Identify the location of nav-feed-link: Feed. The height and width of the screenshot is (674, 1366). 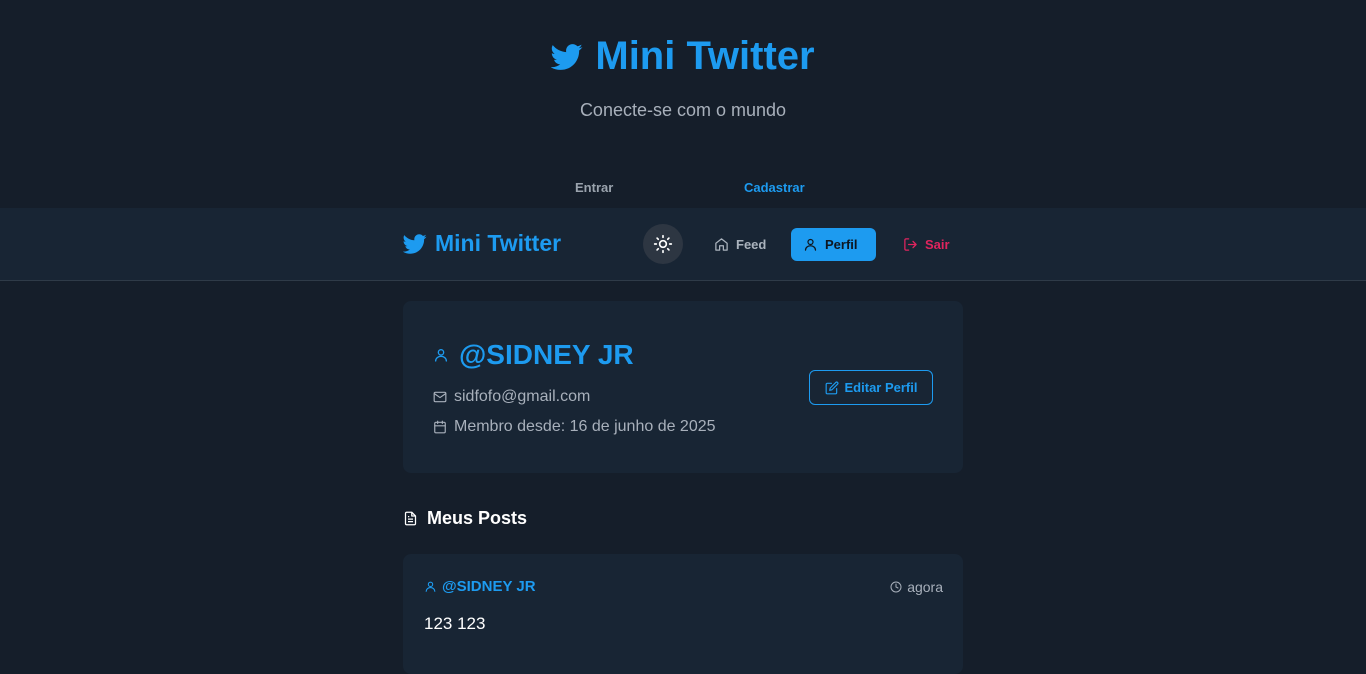
(740, 244).